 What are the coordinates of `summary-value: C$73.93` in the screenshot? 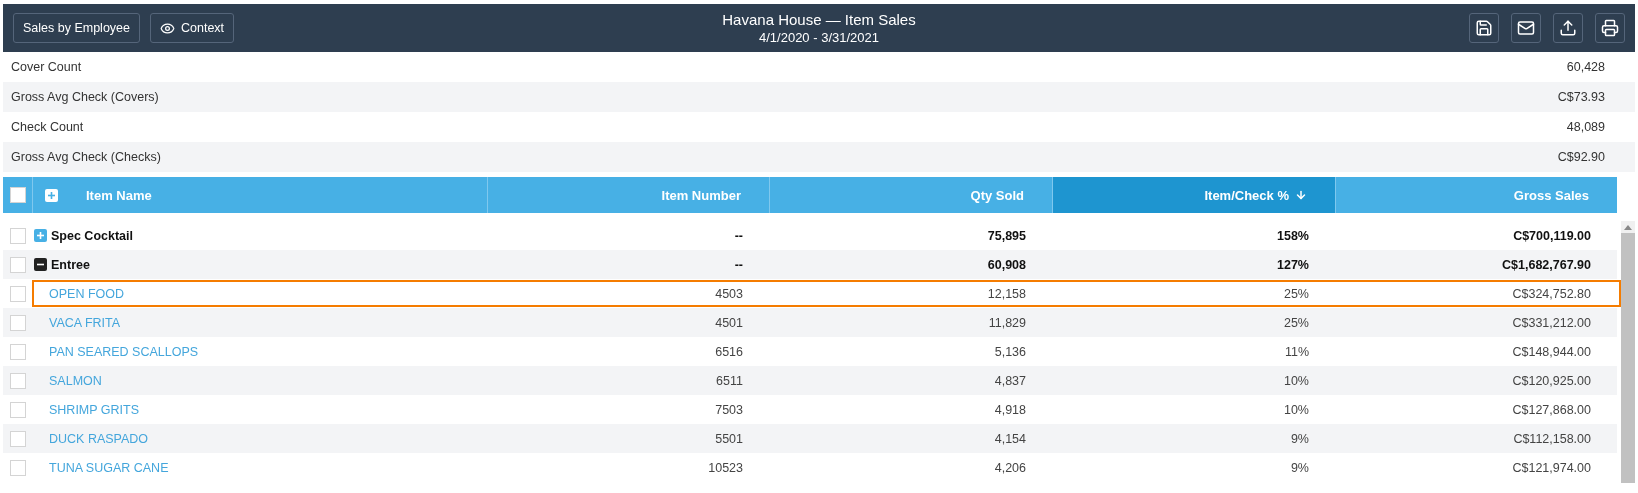 It's located at (1581, 97).